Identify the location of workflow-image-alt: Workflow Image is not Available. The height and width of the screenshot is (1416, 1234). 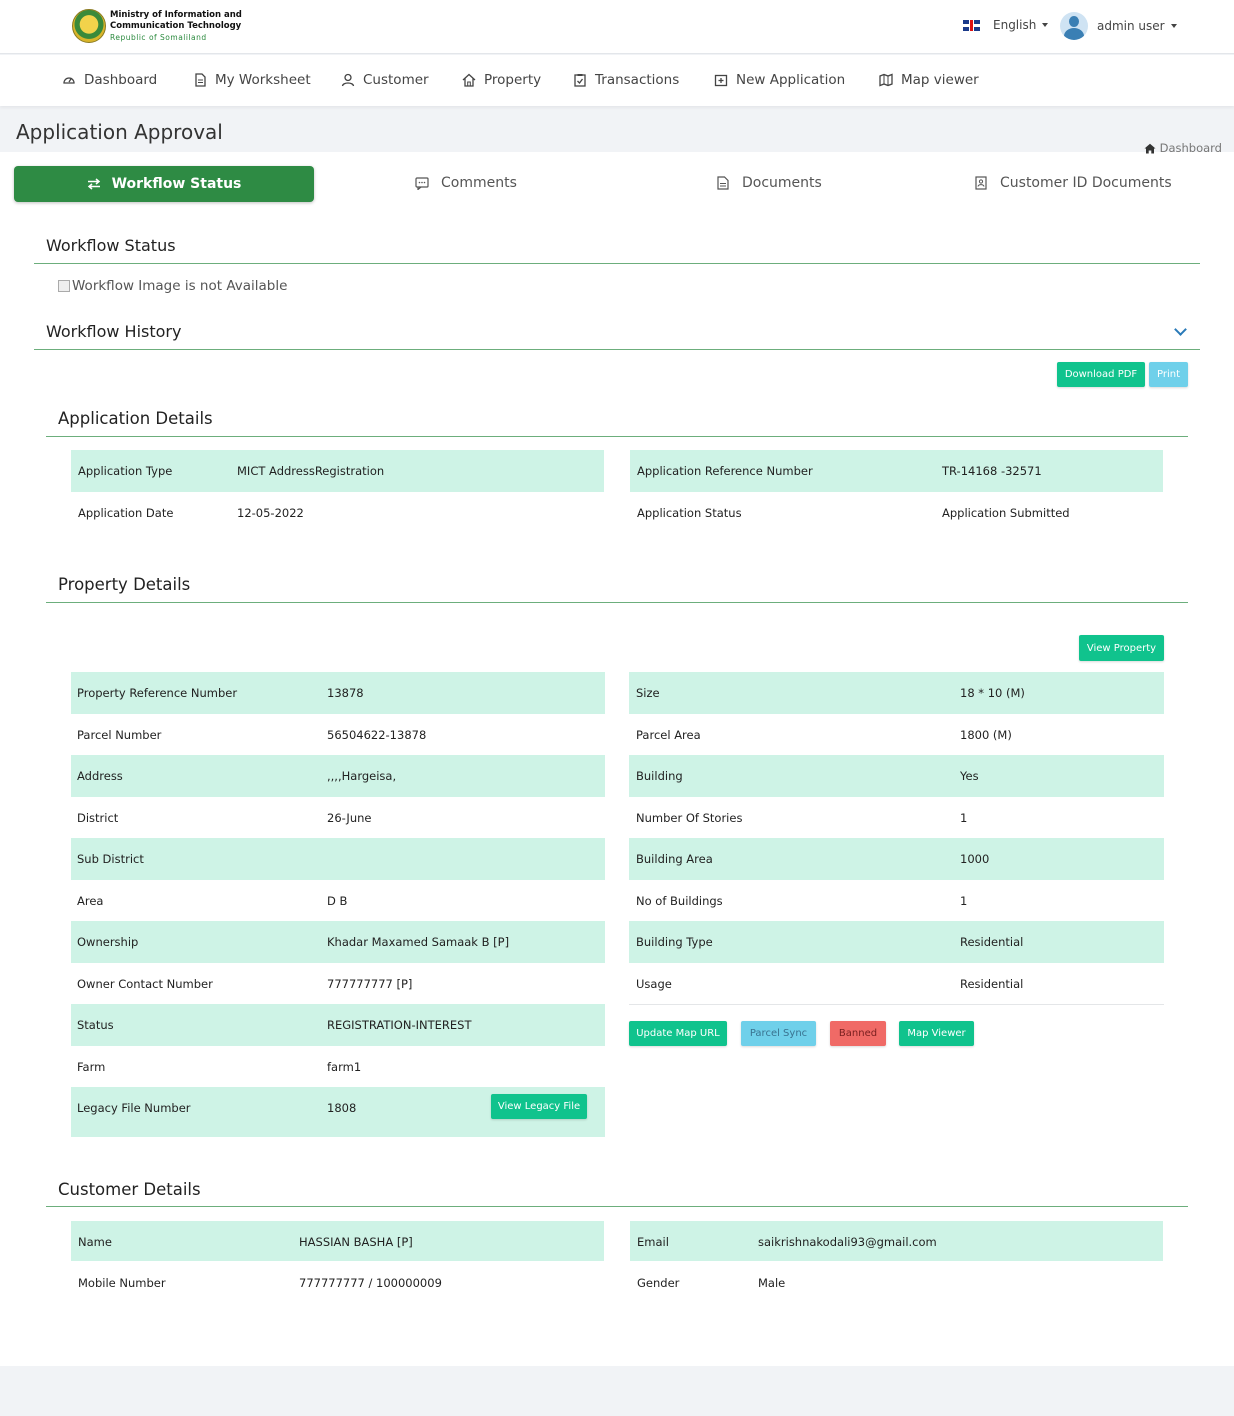
(180, 286).